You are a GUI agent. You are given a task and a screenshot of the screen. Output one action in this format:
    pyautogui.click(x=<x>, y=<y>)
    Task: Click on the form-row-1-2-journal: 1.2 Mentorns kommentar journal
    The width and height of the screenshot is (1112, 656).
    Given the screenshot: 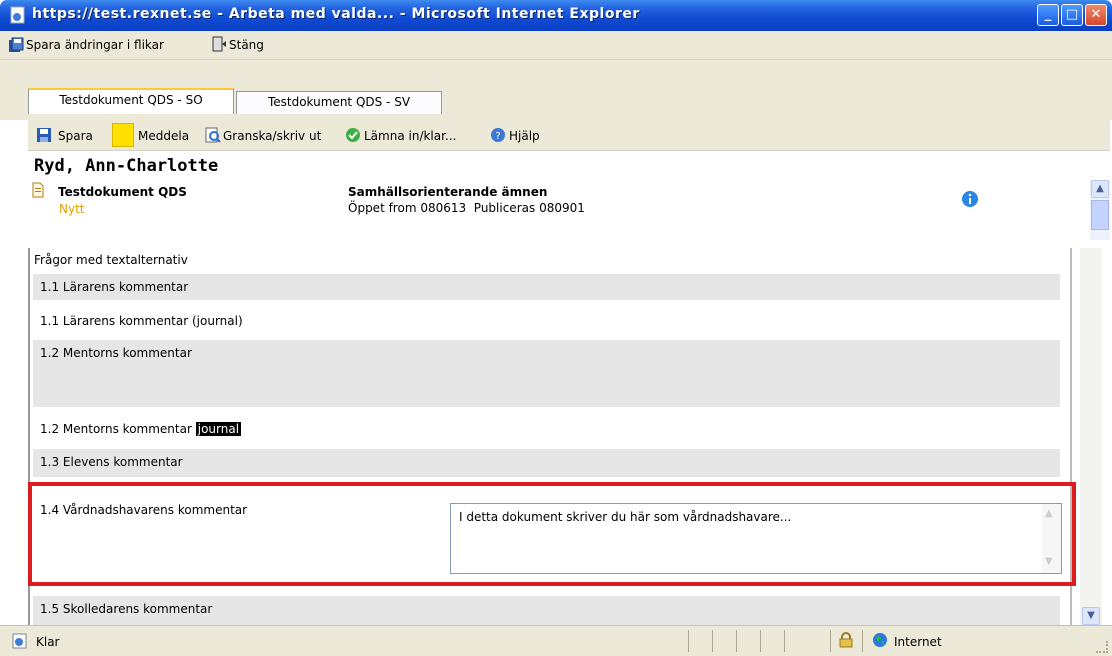 What is the action you would take?
    pyautogui.click(x=546, y=430)
    